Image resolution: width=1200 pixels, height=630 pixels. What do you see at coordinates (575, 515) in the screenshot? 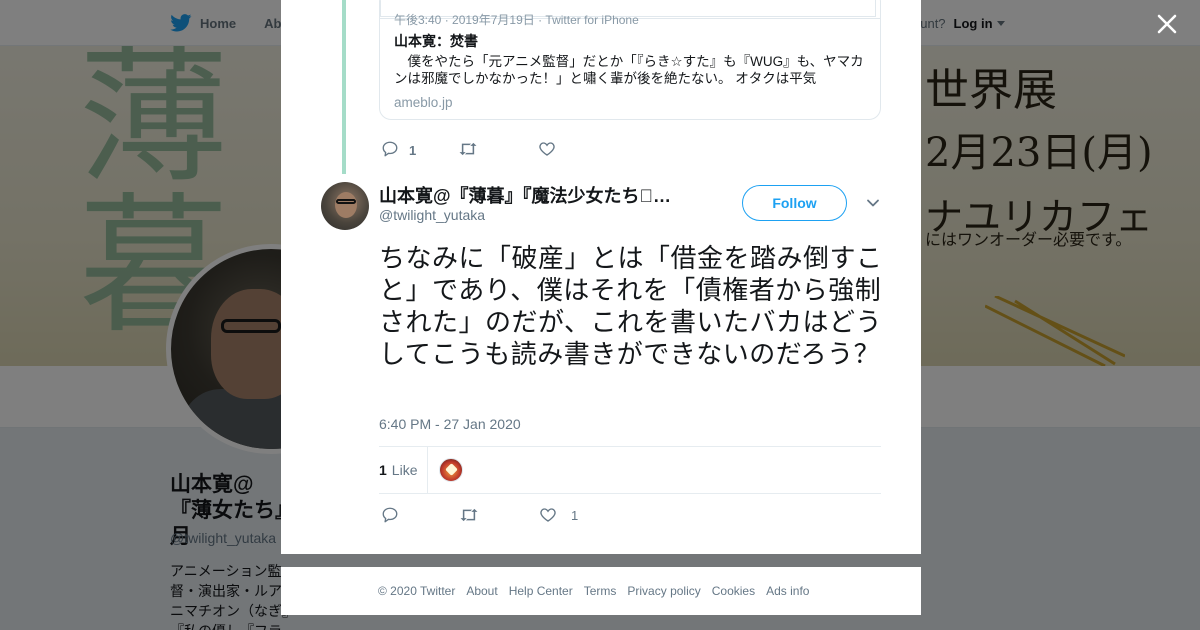
I see `like-action-count: 1` at bounding box center [575, 515].